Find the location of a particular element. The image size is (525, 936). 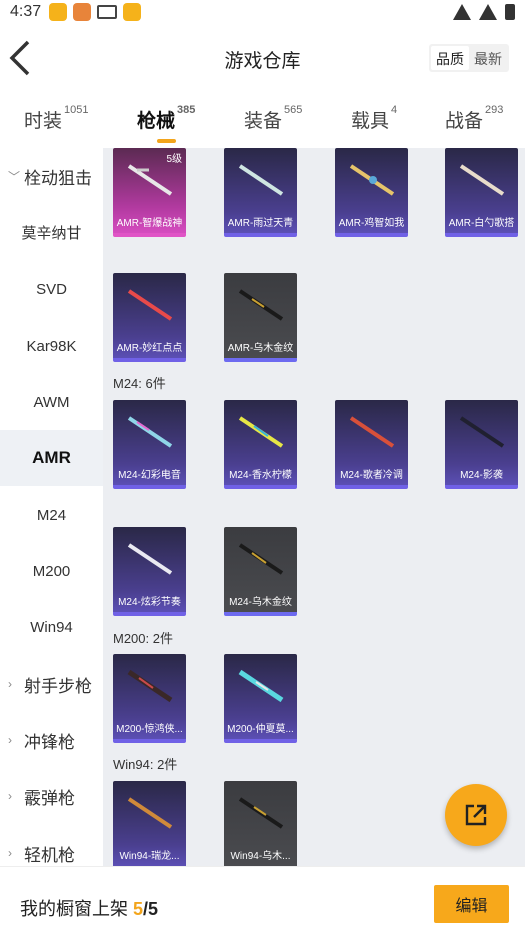

item-card: AMR-乌木金纹 is located at coordinates (260, 317).